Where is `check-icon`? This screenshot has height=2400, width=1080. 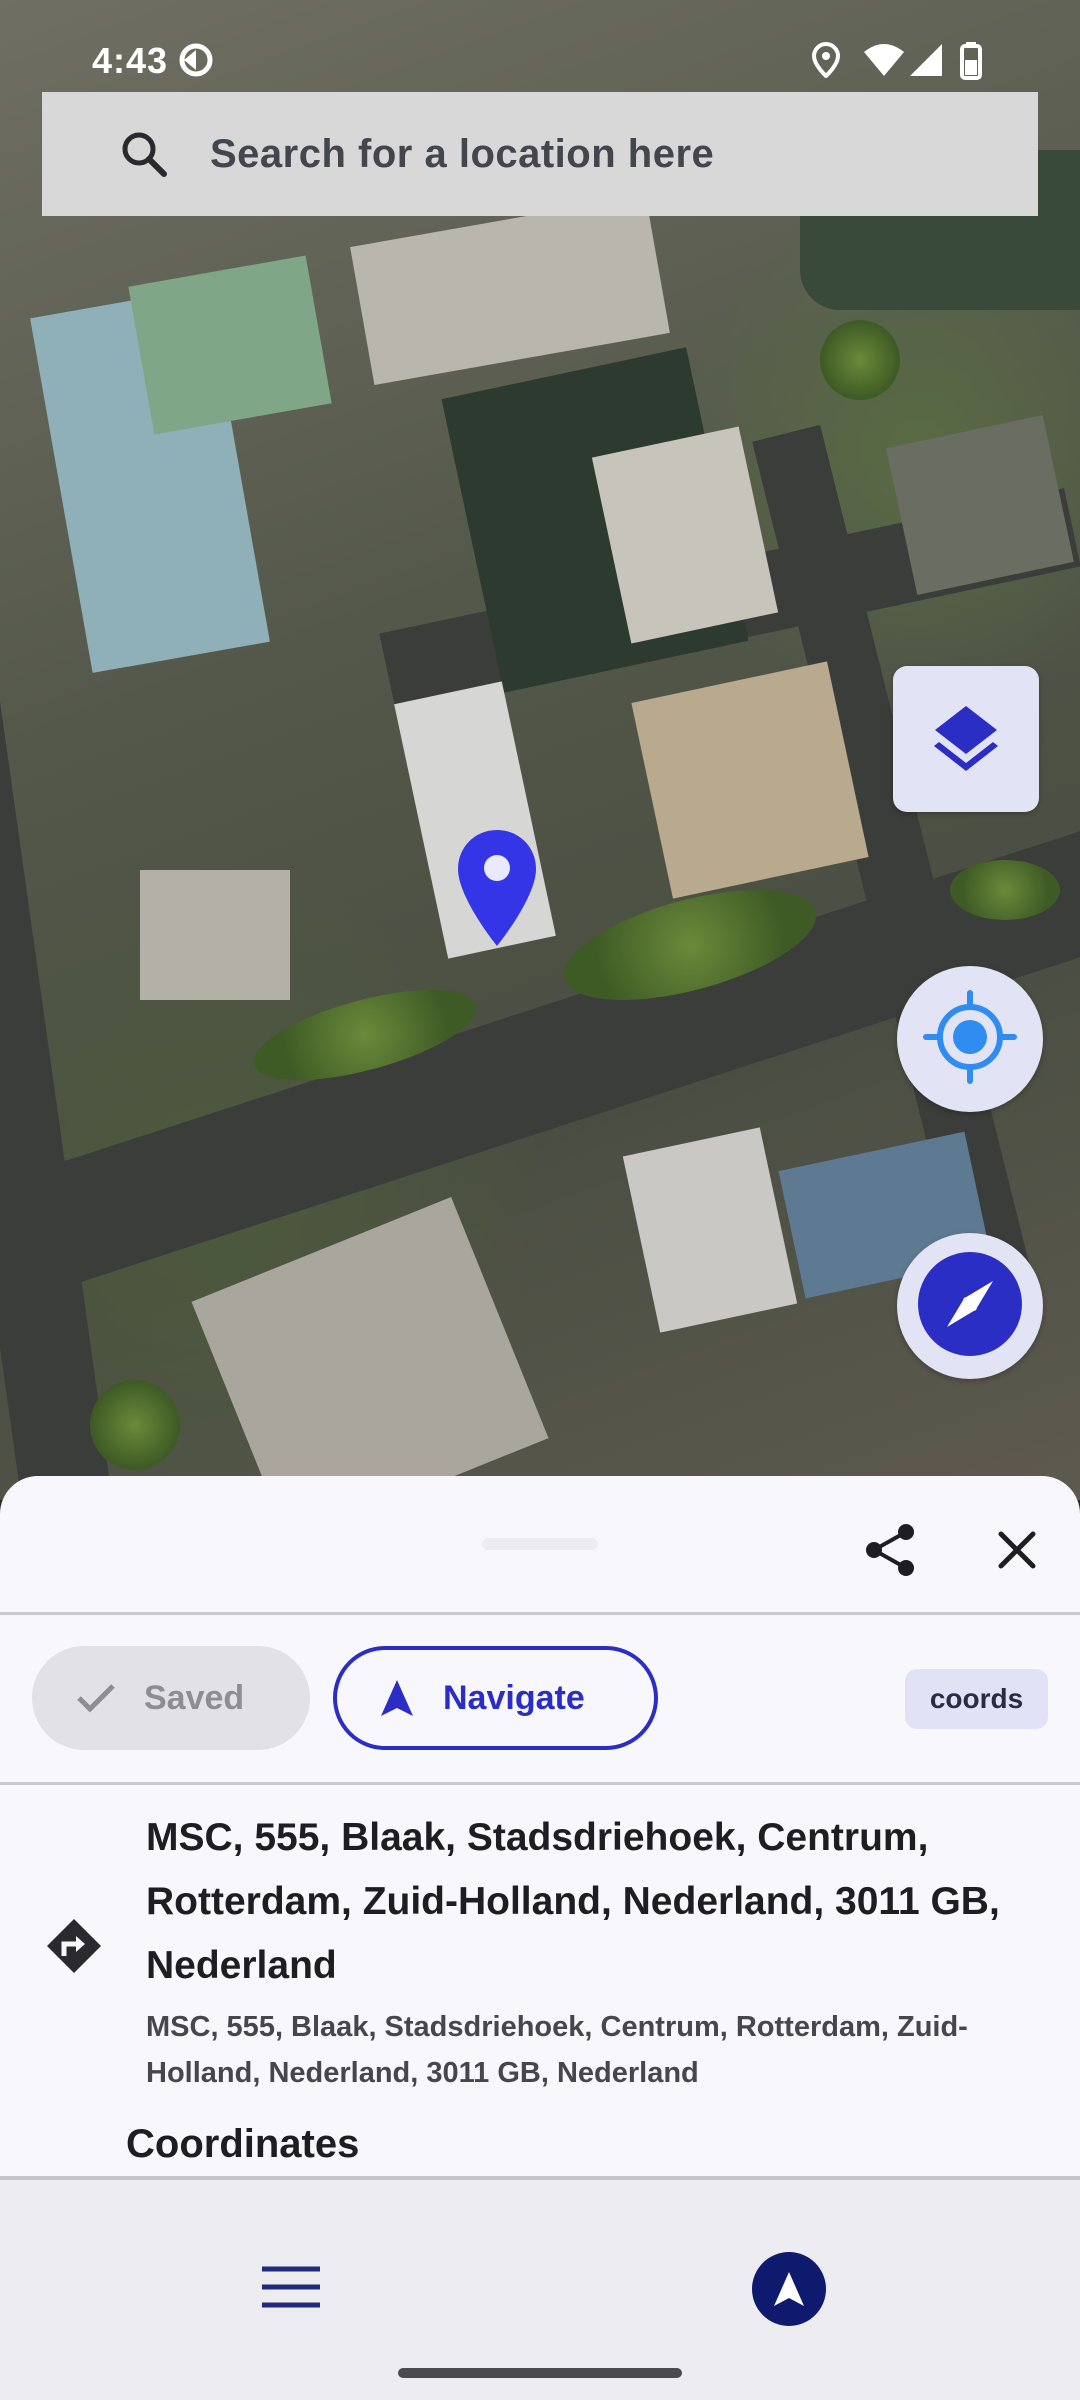
check-icon is located at coordinates (96, 1698).